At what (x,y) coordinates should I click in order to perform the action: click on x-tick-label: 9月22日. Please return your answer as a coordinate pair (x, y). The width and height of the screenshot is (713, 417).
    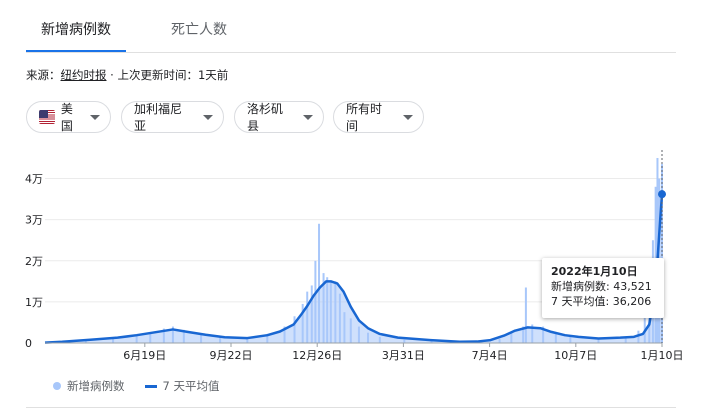
    Looking at the image, I should click on (231, 355).